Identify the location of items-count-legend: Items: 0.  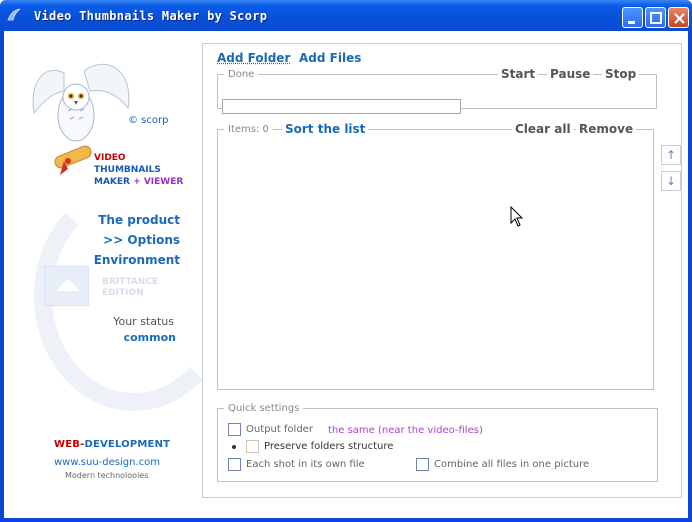
(248, 129).